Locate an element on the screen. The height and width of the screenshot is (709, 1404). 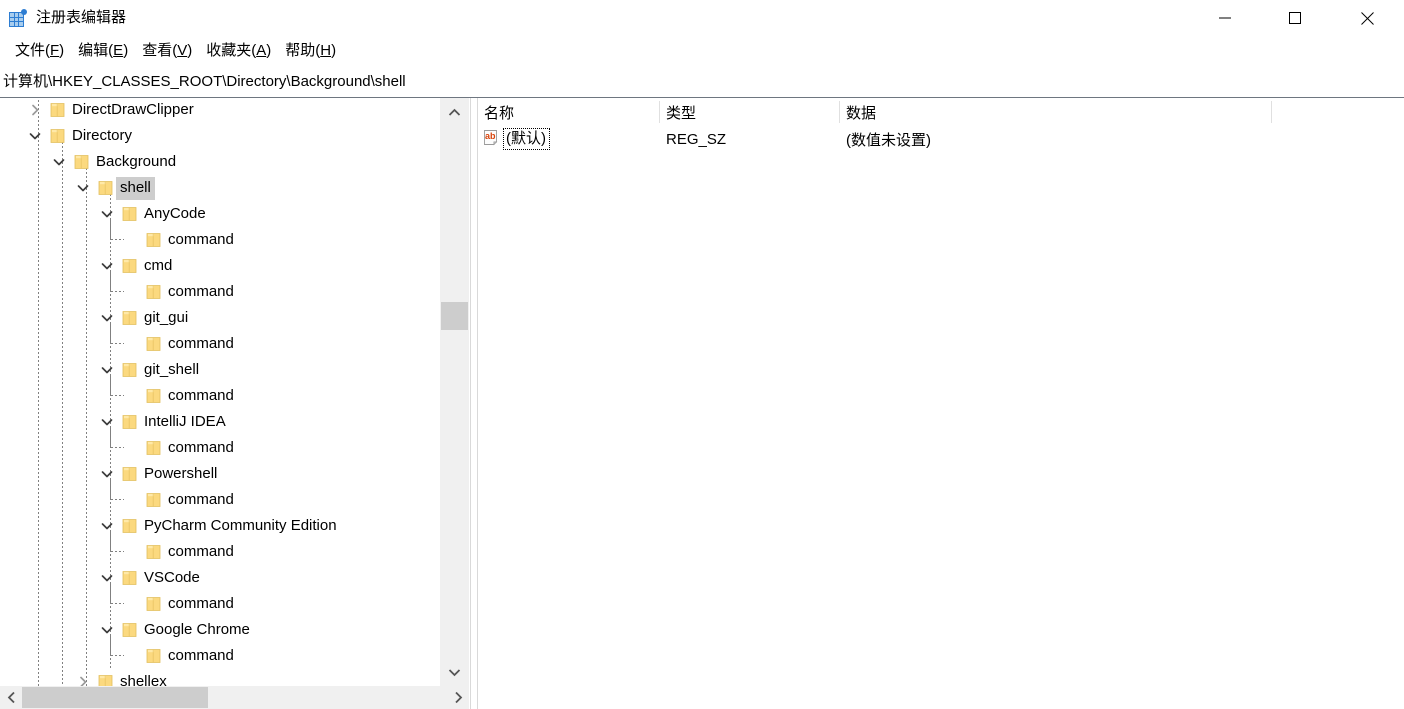
tree-node-directory: Directory is located at coordinates (219, 136).